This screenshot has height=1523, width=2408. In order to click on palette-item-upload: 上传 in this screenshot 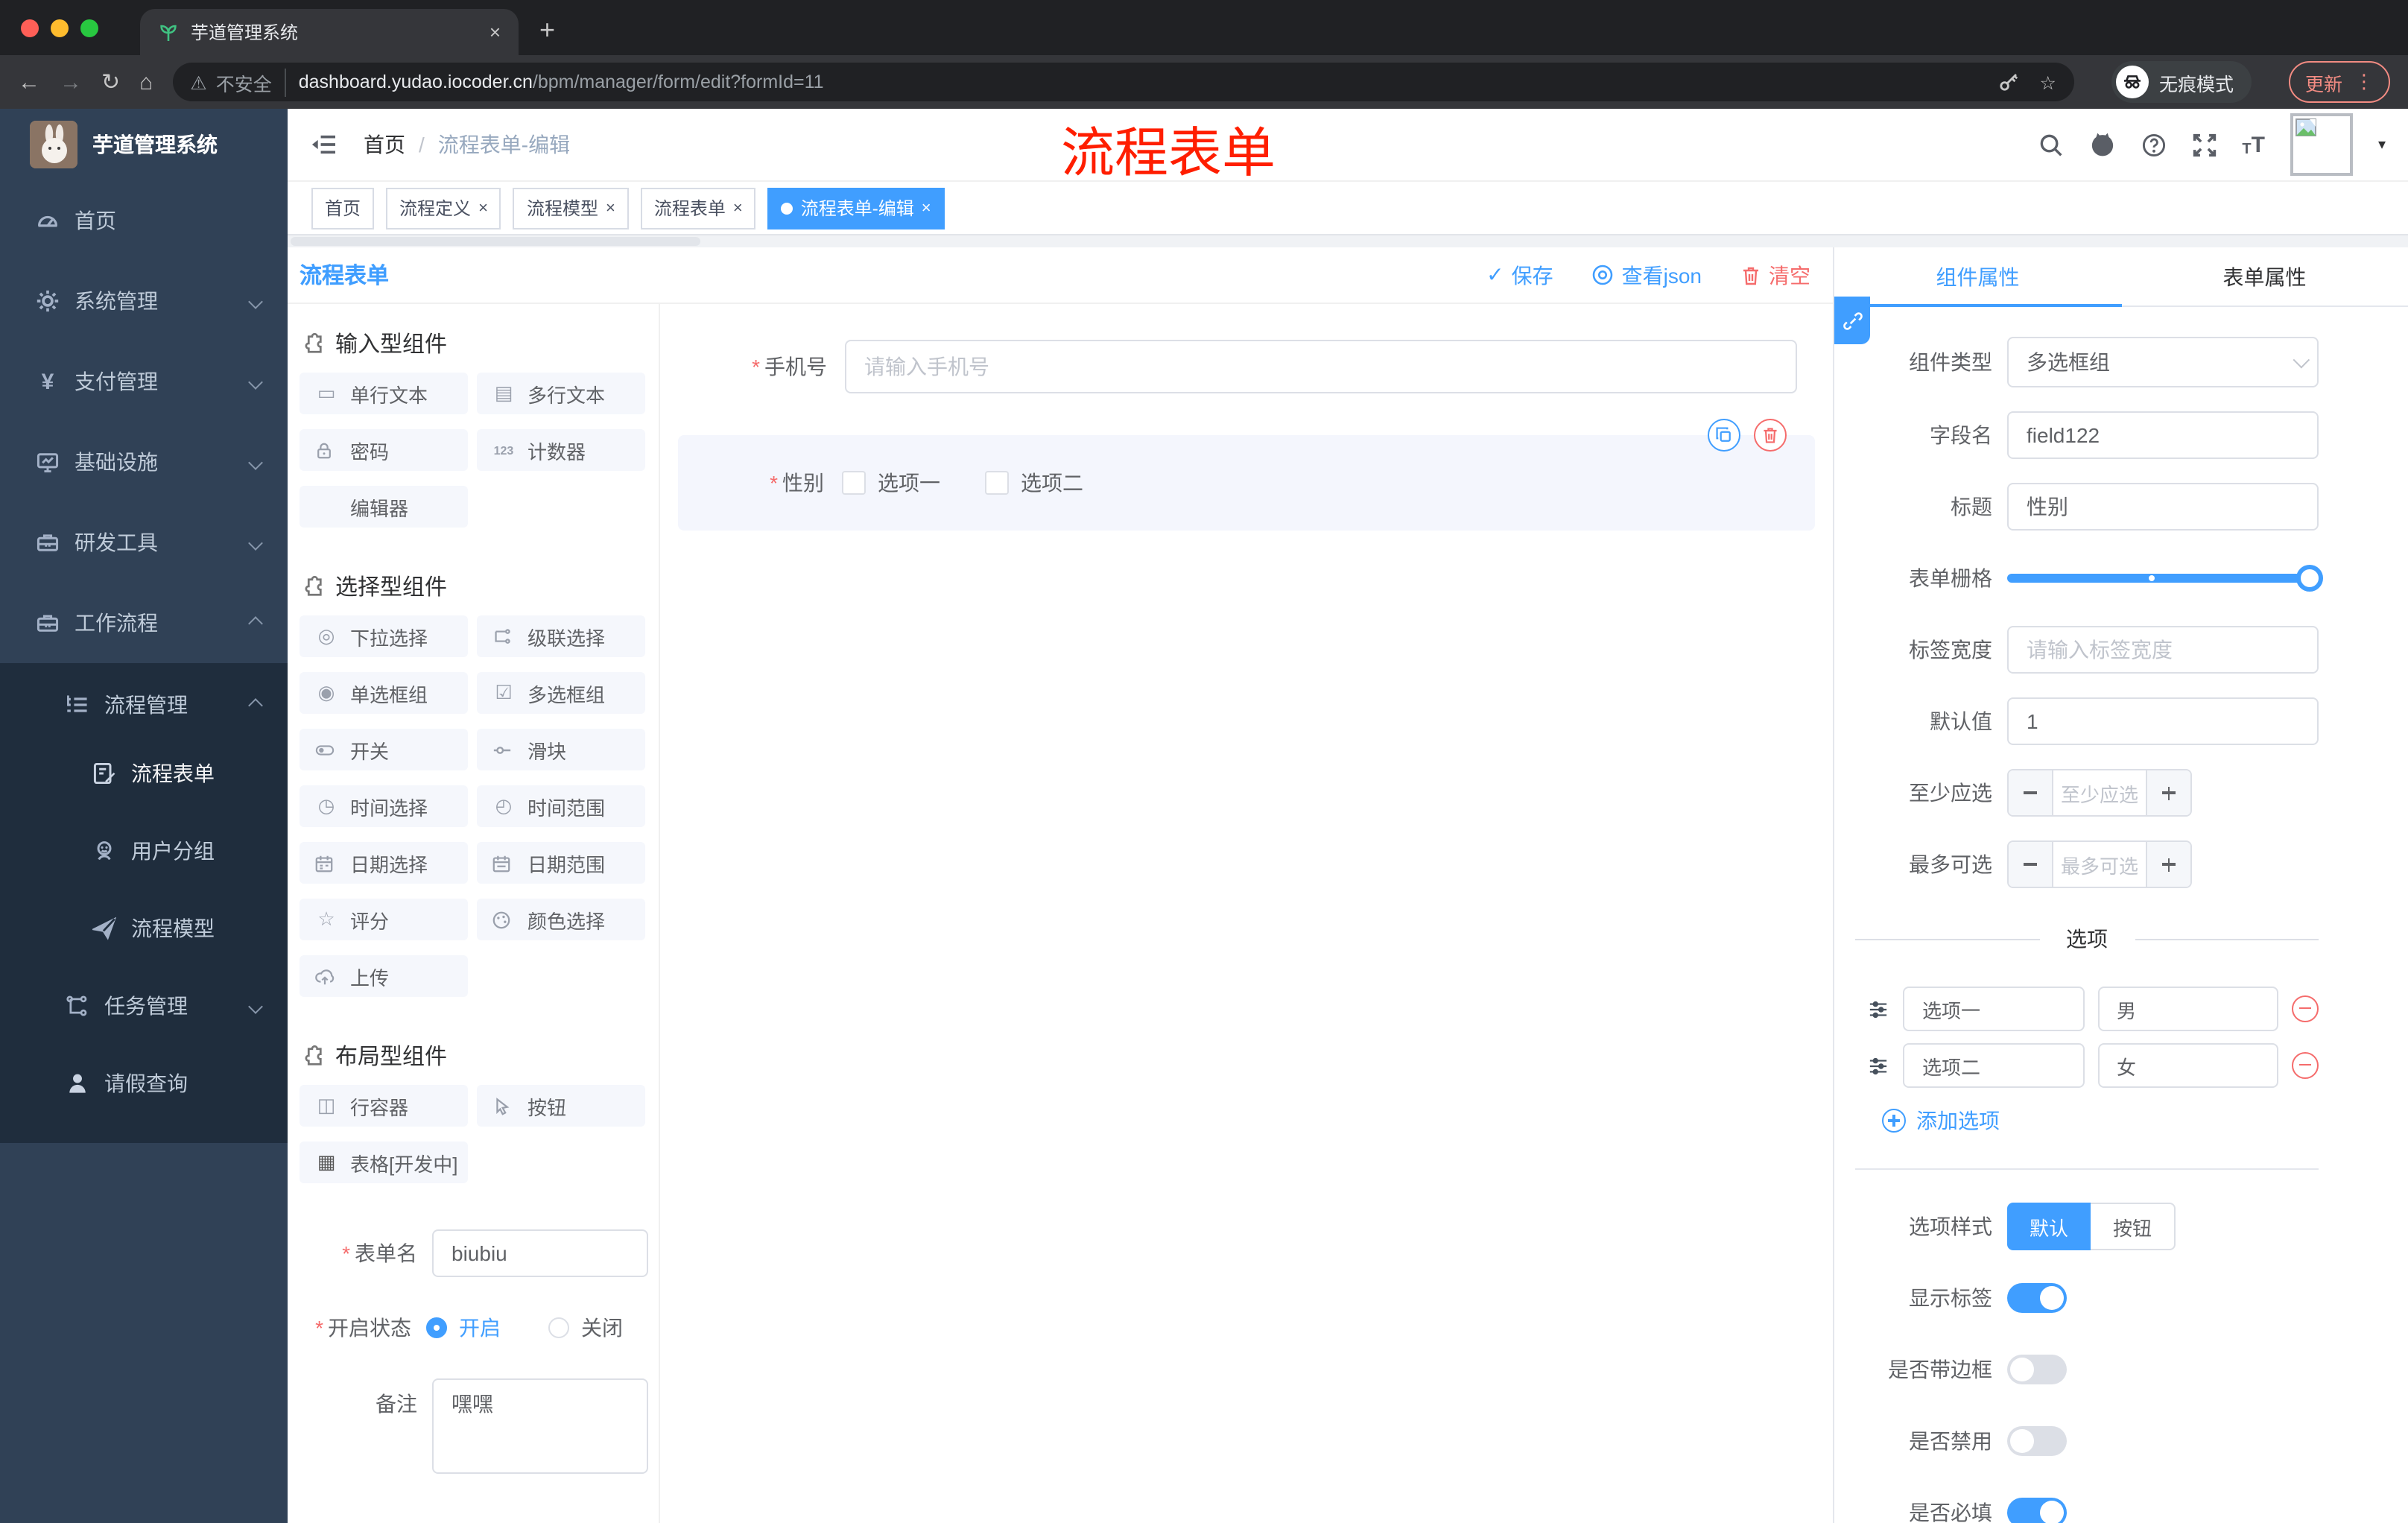, I will do `click(384, 976)`.